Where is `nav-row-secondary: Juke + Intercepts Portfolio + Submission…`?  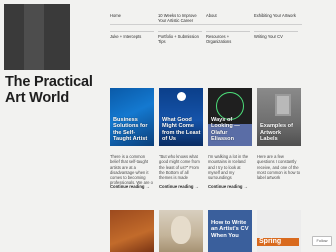
nav-row-secondary: Juke + Intercepts Portfolio + Submission… is located at coordinates (204, 37).